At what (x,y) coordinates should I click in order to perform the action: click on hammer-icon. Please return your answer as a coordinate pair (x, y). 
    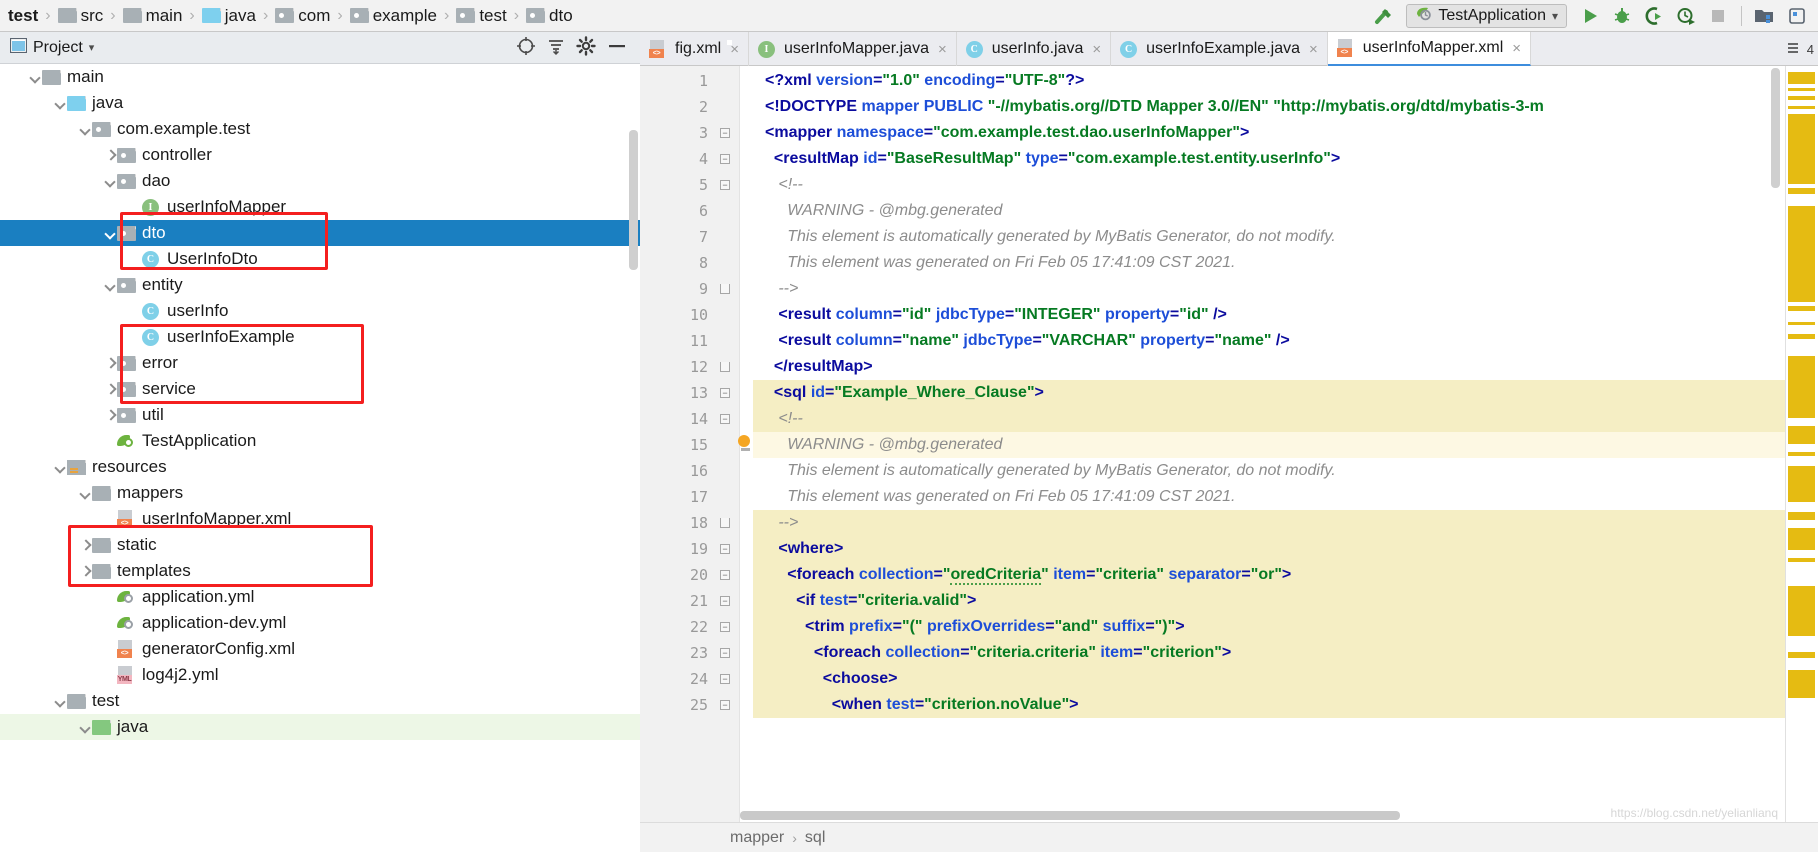
    Looking at the image, I should click on (1383, 16).